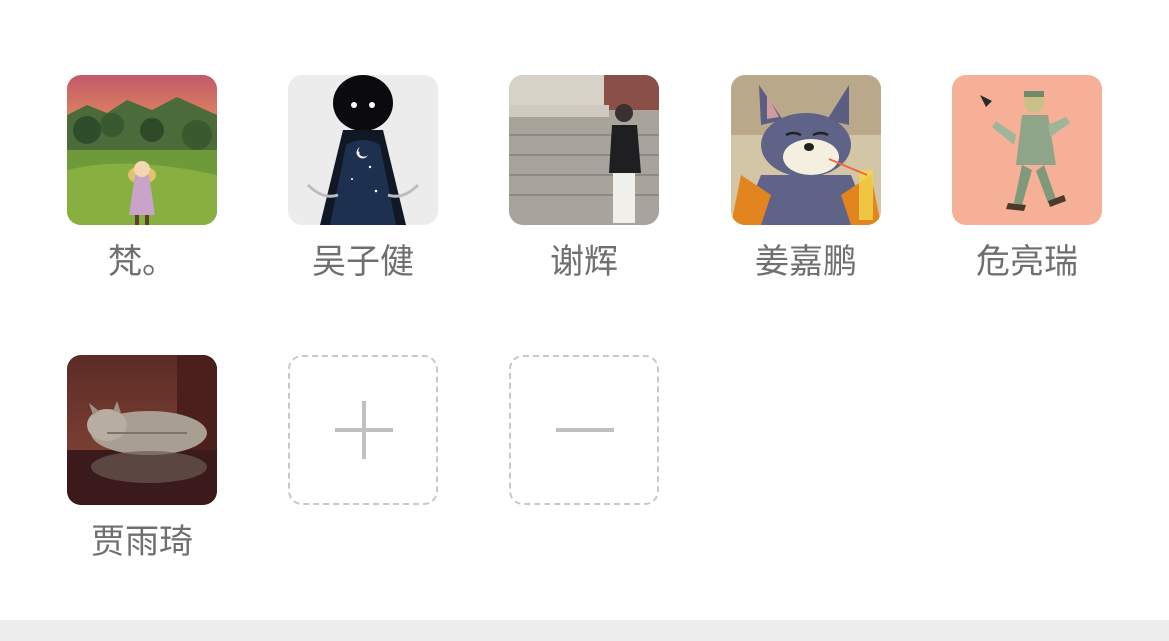 This screenshot has width=1169, height=641. Describe the element at coordinates (142, 150) in the screenshot. I see `anime-girl-meadow-sunset-avatar` at that location.